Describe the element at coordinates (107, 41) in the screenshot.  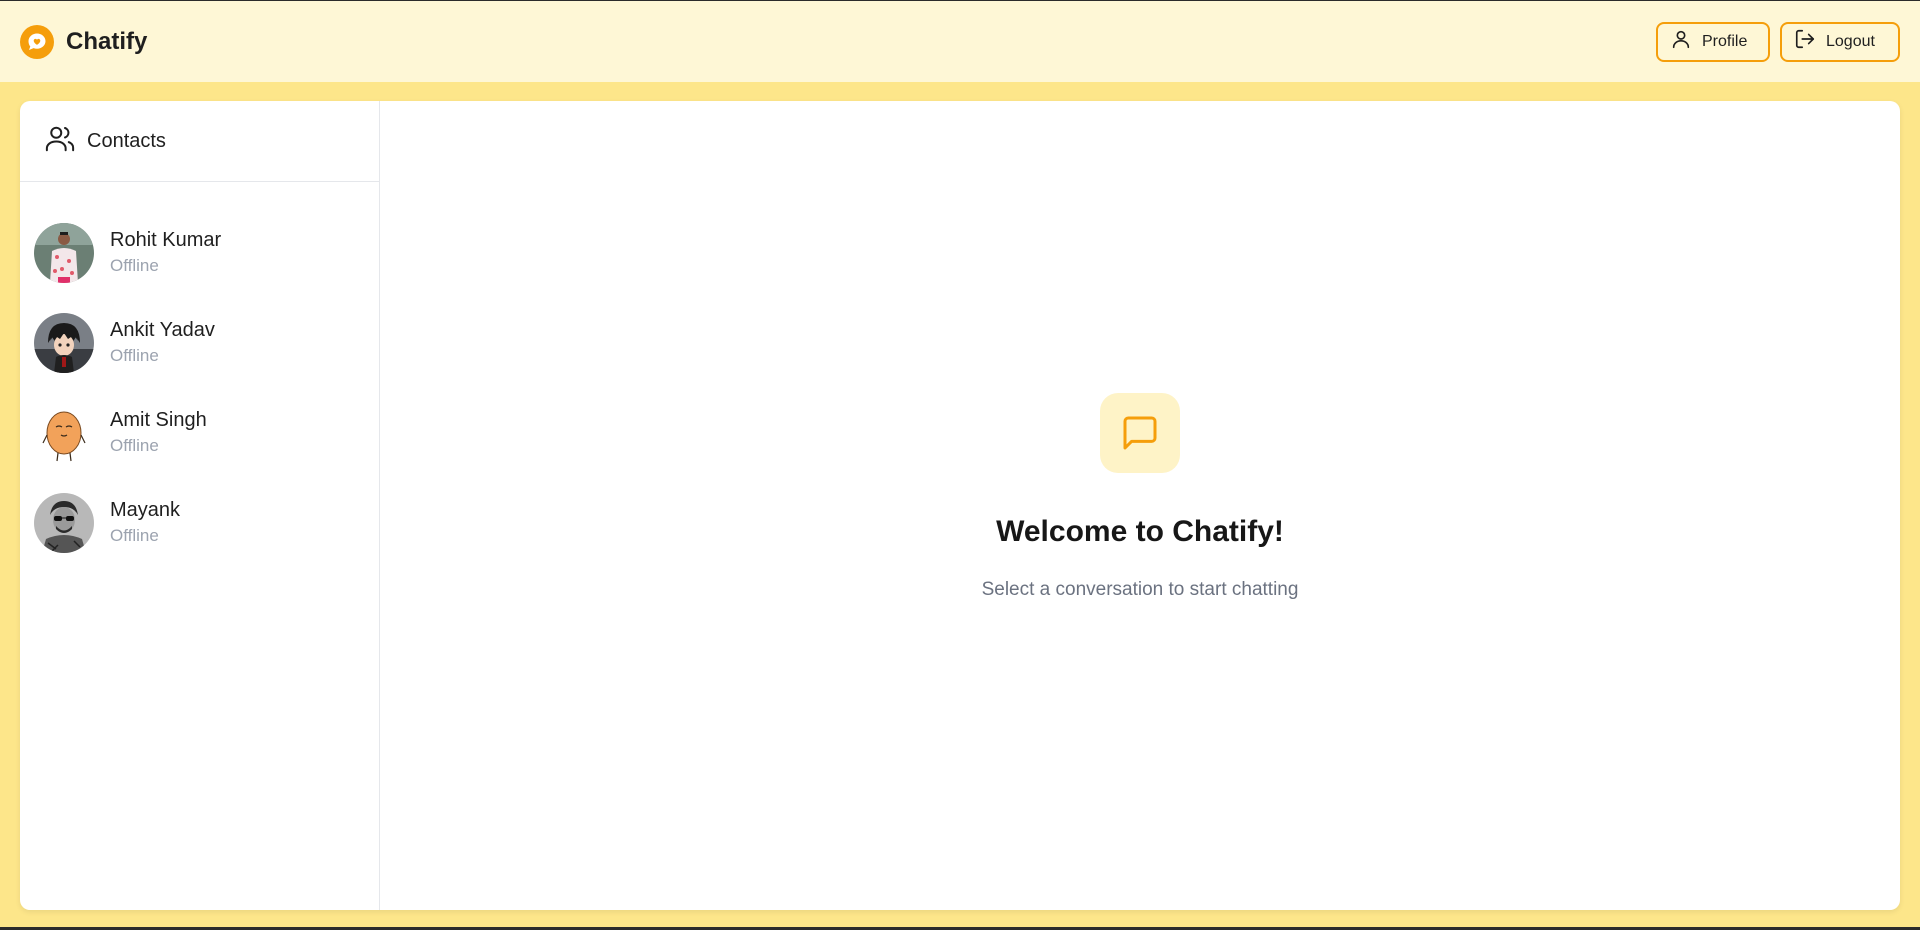
I see `brand-title: Chatify` at that location.